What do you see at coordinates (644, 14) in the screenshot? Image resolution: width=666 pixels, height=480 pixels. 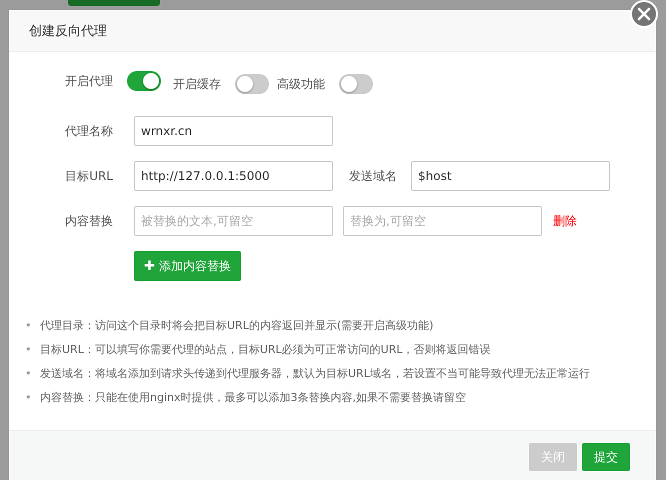 I see `close-icon` at bounding box center [644, 14].